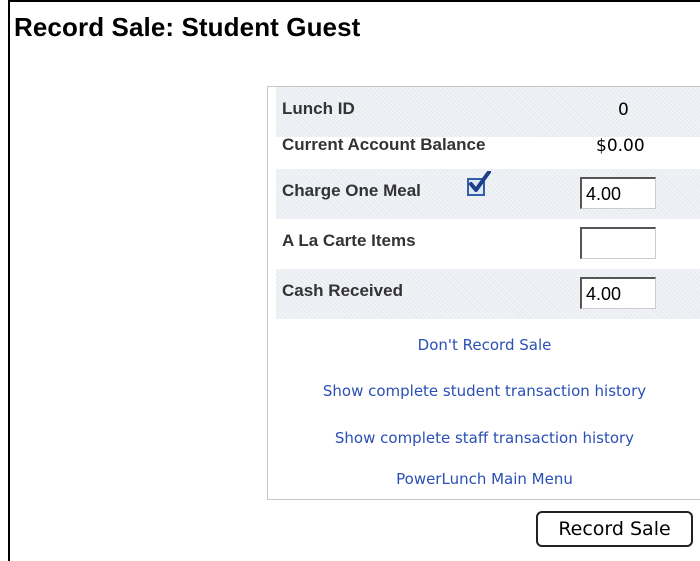  Describe the element at coordinates (488, 244) in the screenshot. I see `a-la-carte-row: A La Carte Items` at that location.